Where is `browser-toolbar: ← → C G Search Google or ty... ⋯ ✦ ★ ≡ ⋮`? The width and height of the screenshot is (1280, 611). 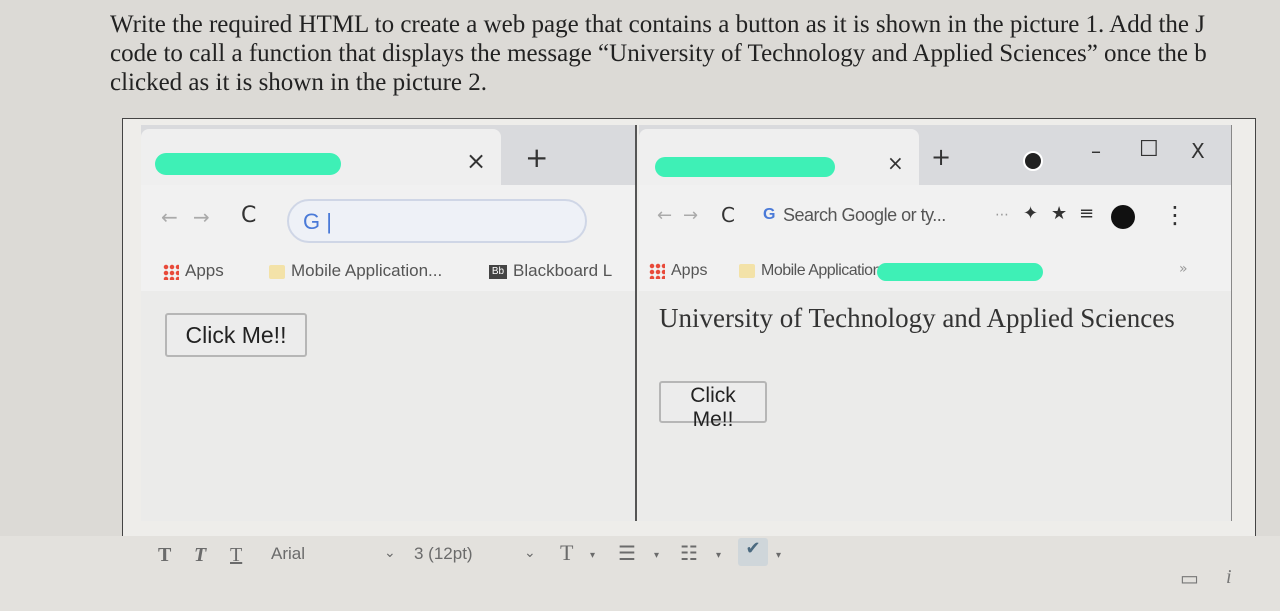 browser-toolbar: ← → C G Search Google or ty... ⋯ ✦ ★ ≡ ⋮ is located at coordinates (935, 219).